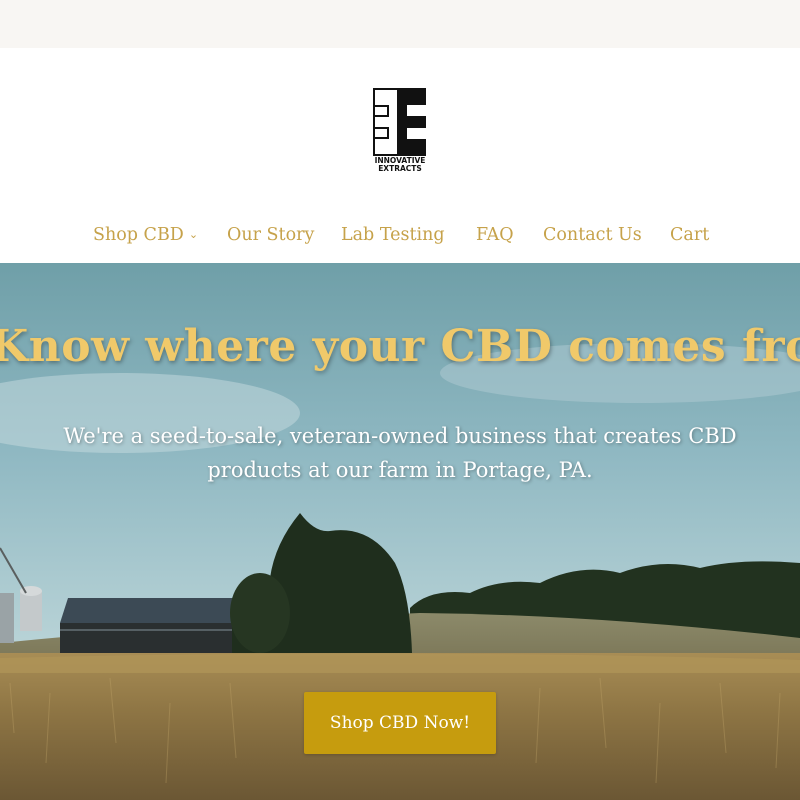  I want to click on hero-title: Know where your CBD comes from., so click(400, 346).